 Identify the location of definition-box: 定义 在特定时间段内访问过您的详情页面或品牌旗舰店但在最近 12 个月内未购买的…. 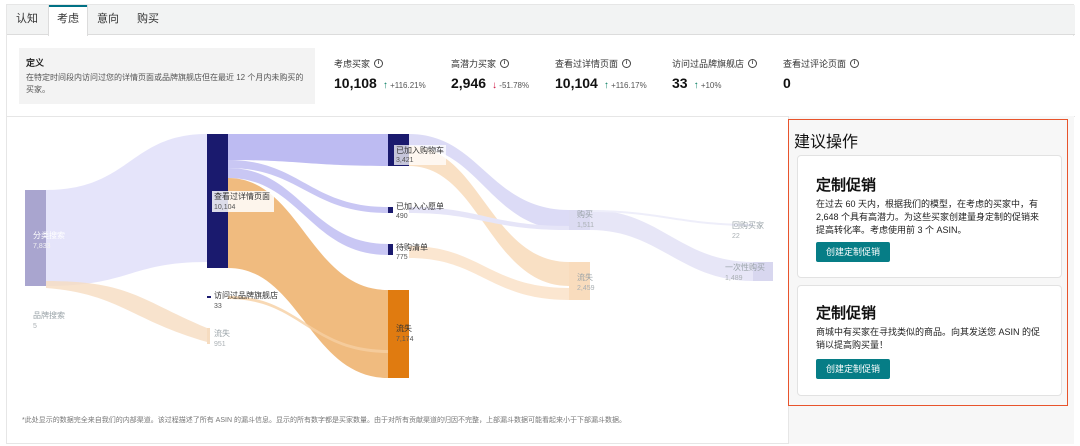
(167, 76).